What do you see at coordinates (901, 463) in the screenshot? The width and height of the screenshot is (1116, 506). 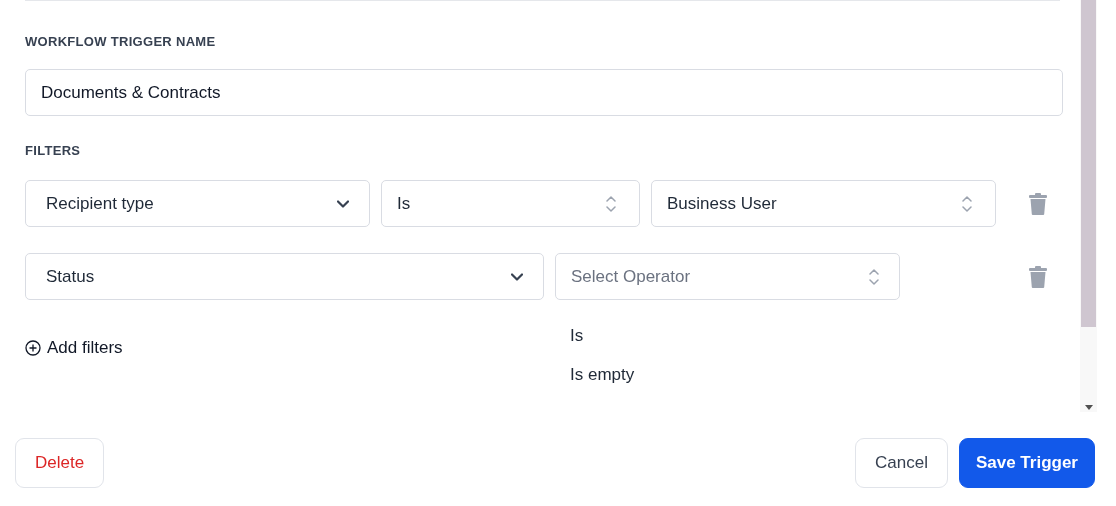 I see `cancel-button: Cancel` at bounding box center [901, 463].